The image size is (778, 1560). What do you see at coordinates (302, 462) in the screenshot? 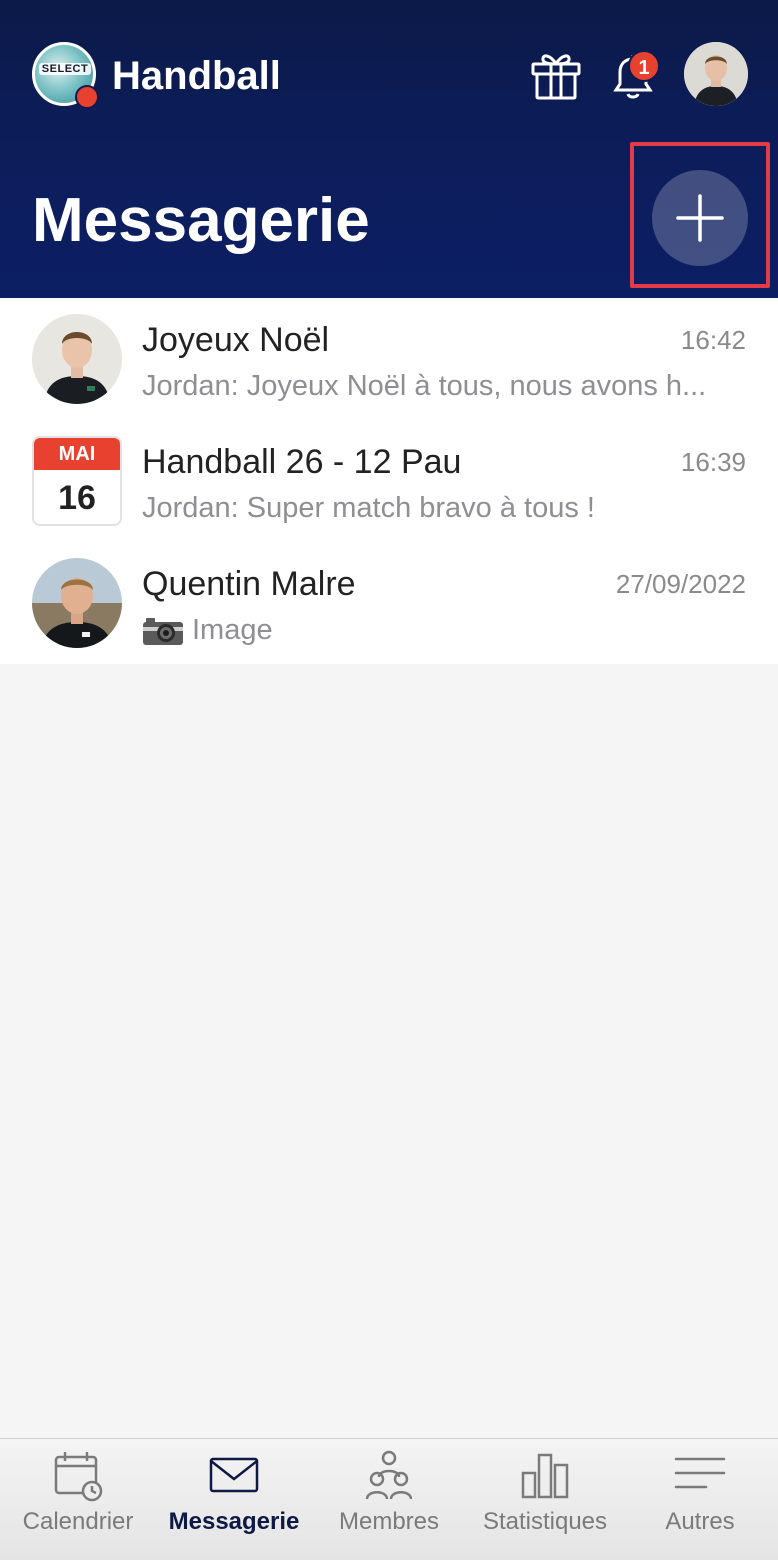
I see `conversation-title: Handball 26 - 12 Pau` at bounding box center [302, 462].